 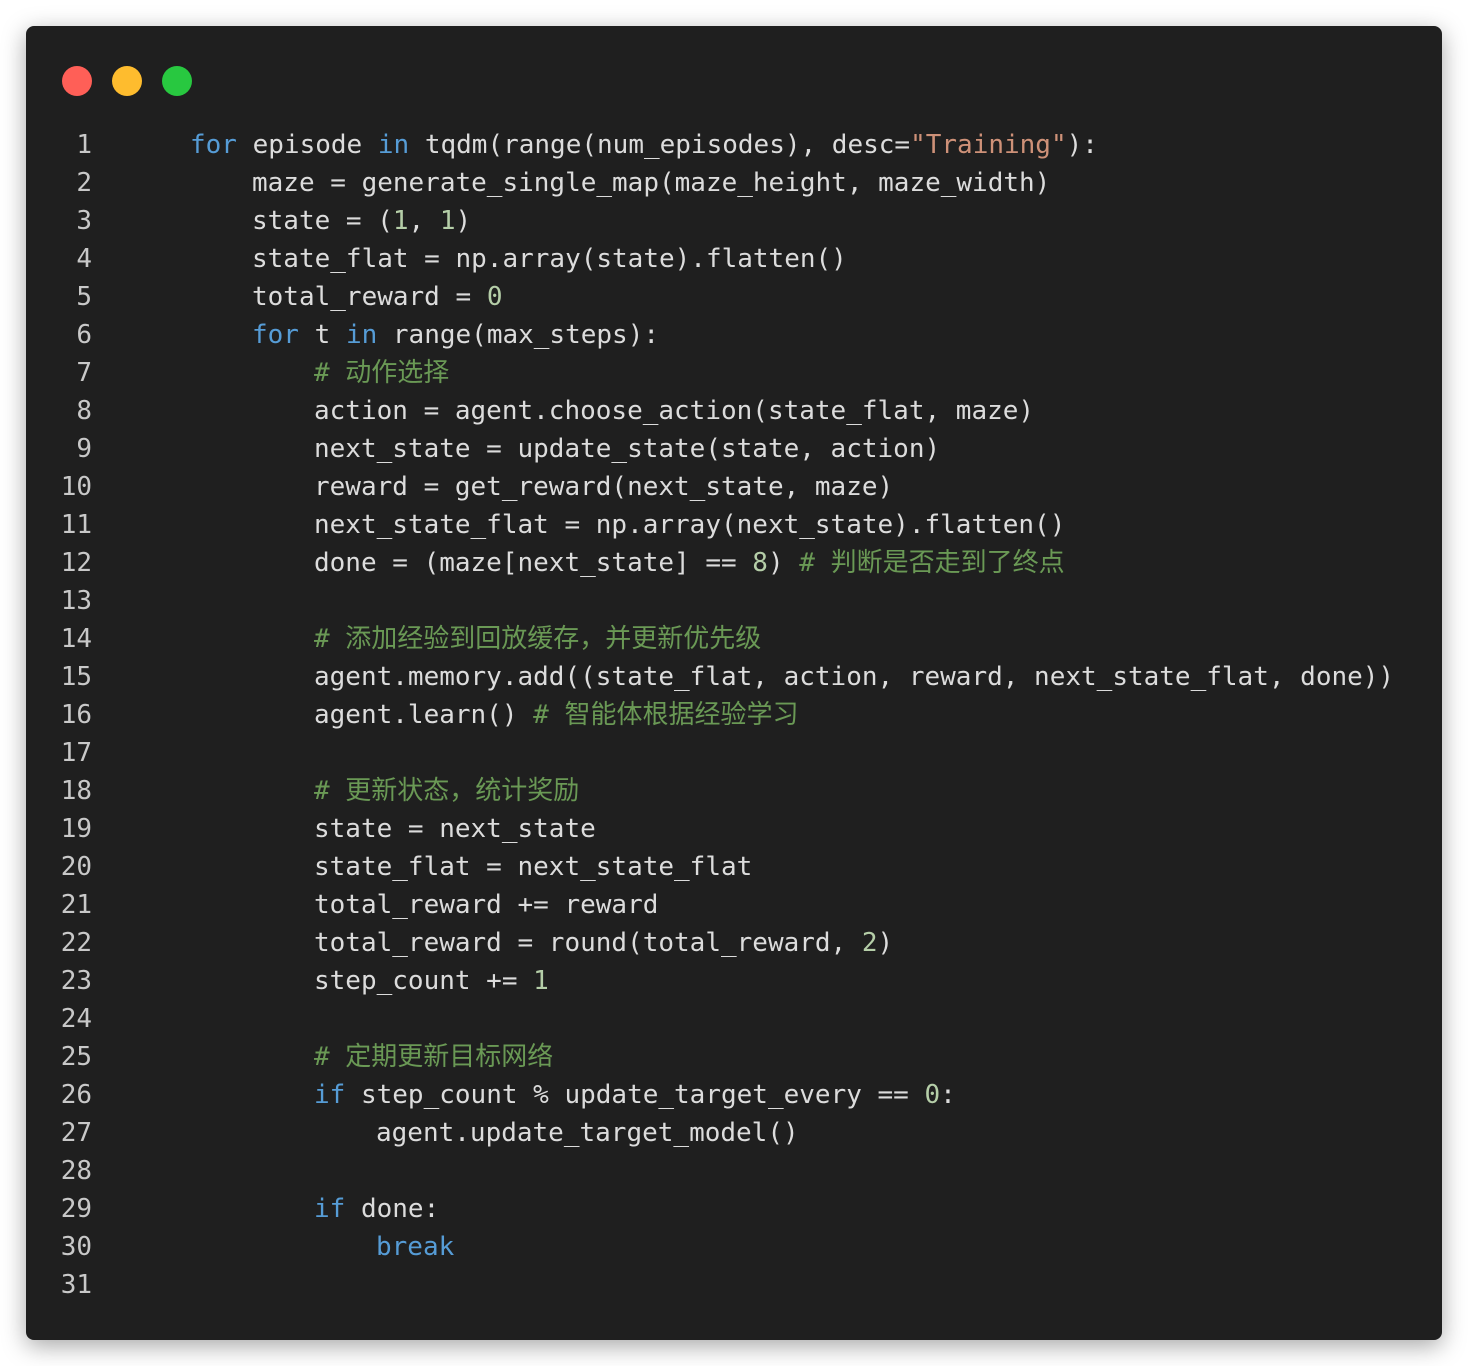 I want to click on code-line: 22 total_reward = round(total_reward, 2), so click(x=734, y=943).